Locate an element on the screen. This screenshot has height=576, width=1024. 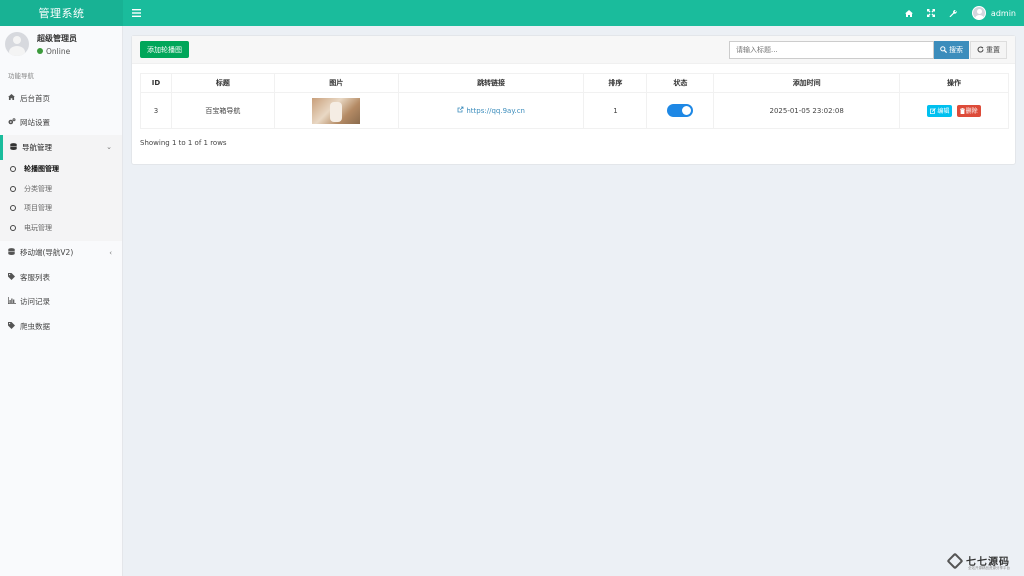
bars-icon is located at coordinates (136, 13).